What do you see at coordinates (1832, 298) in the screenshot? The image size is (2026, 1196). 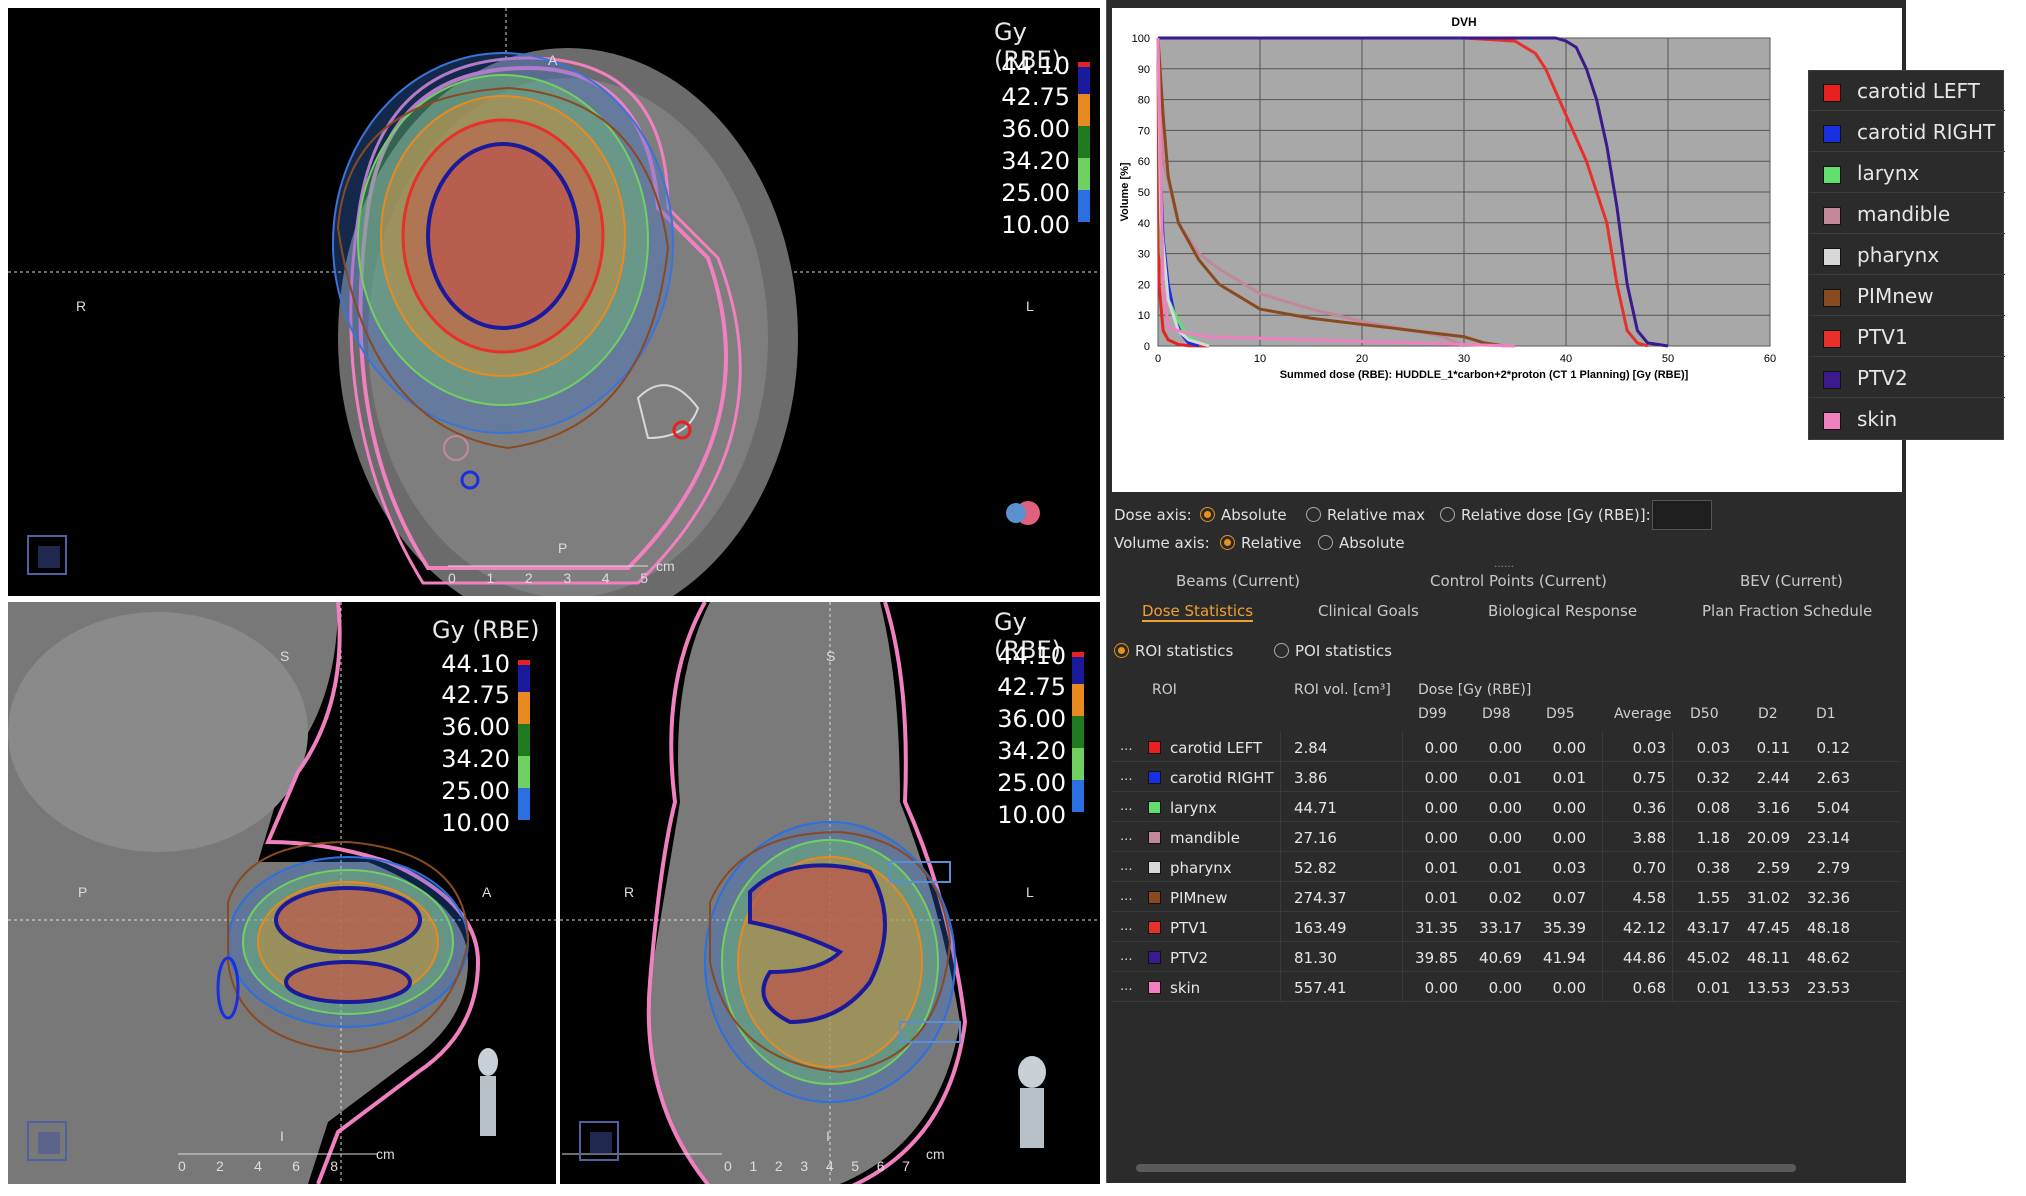 I see `legend-swatch` at bounding box center [1832, 298].